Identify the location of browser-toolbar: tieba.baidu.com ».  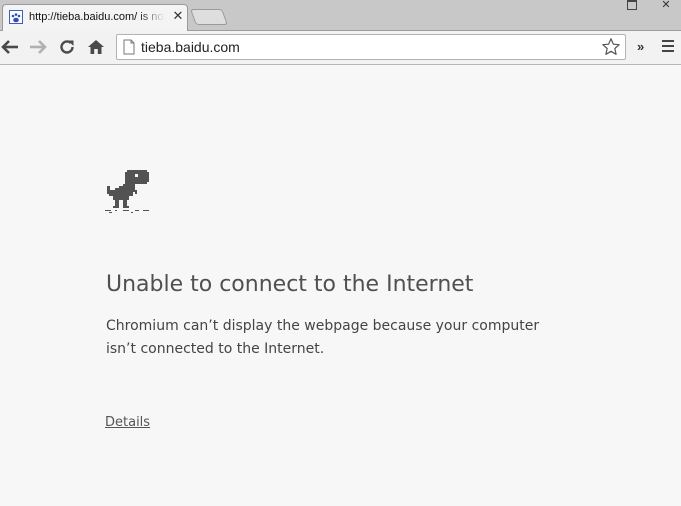
(340, 48).